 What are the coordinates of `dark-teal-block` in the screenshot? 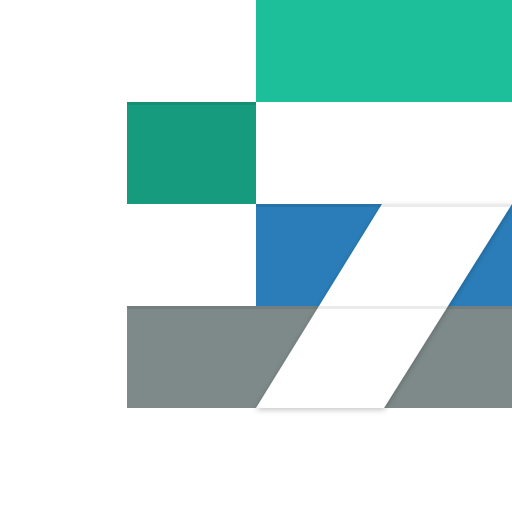 It's located at (191, 153).